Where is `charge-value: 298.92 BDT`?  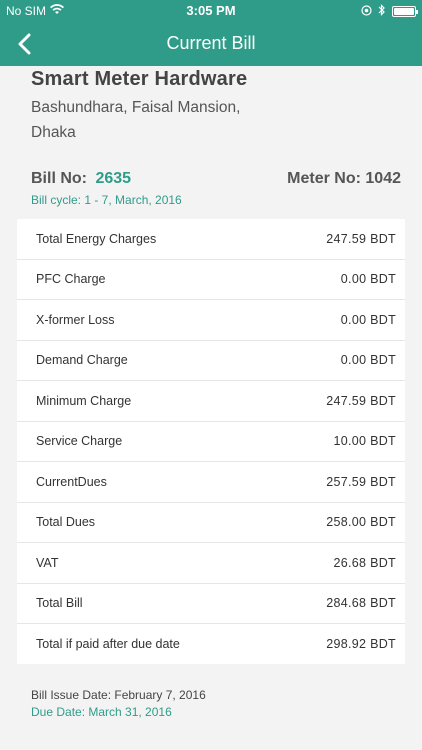
charge-value: 298.92 BDT is located at coordinates (361, 644).